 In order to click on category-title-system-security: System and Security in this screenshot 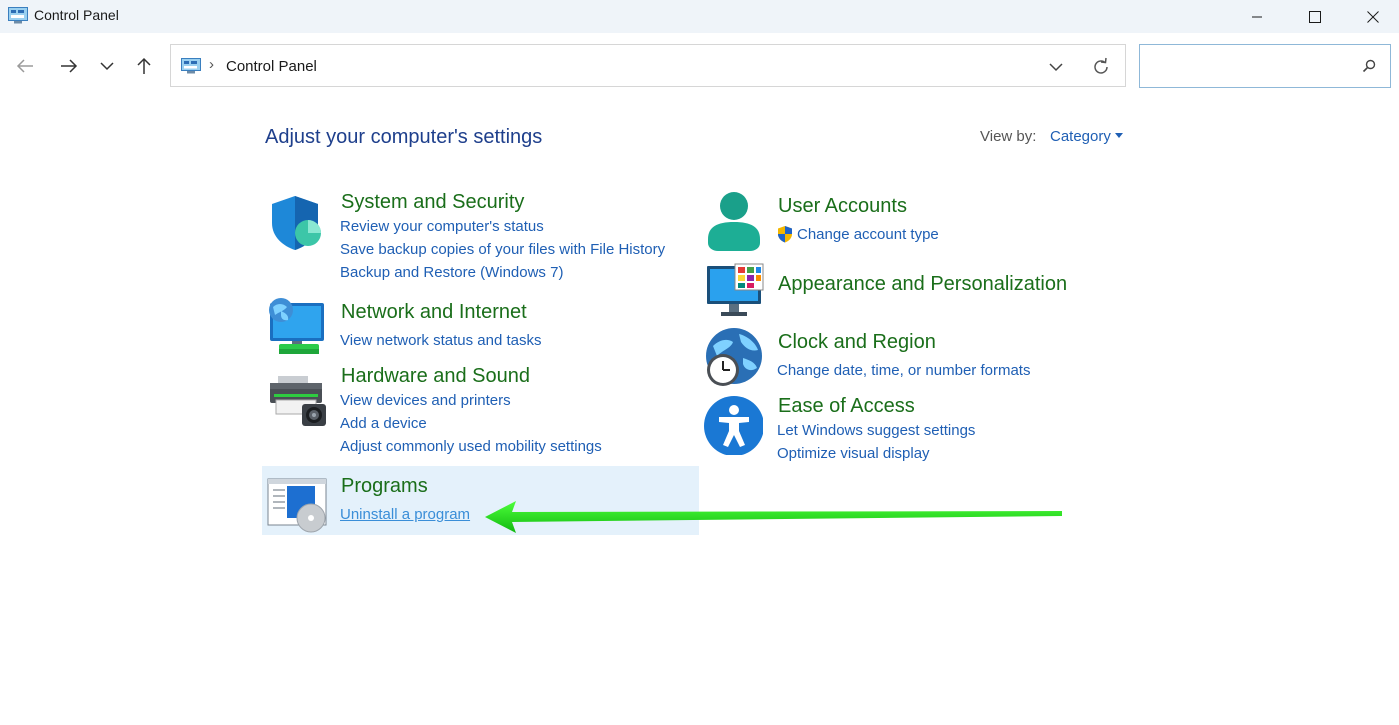, I will do `click(432, 202)`.